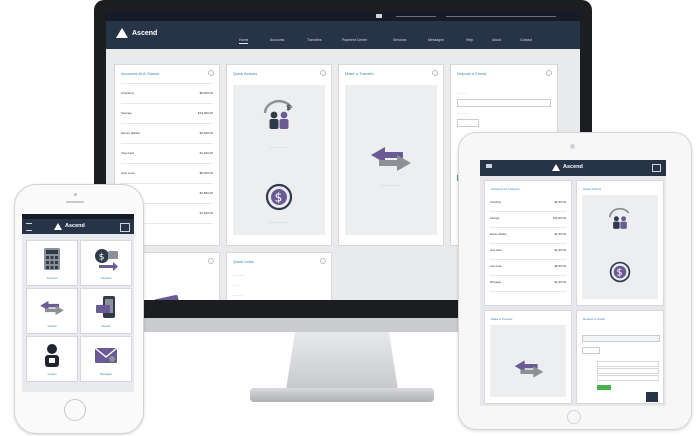  What do you see at coordinates (604, 387) in the screenshot?
I see `deposit-submit-button` at bounding box center [604, 387].